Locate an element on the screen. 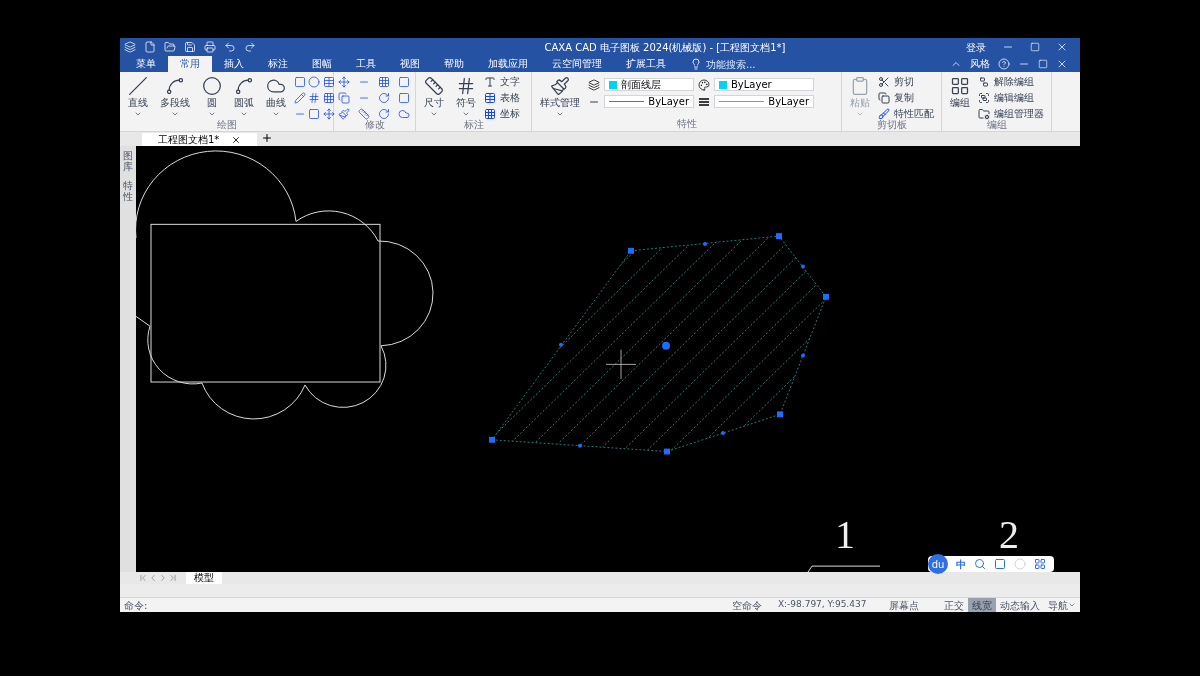  edit-group-icon is located at coordinates (984, 98).